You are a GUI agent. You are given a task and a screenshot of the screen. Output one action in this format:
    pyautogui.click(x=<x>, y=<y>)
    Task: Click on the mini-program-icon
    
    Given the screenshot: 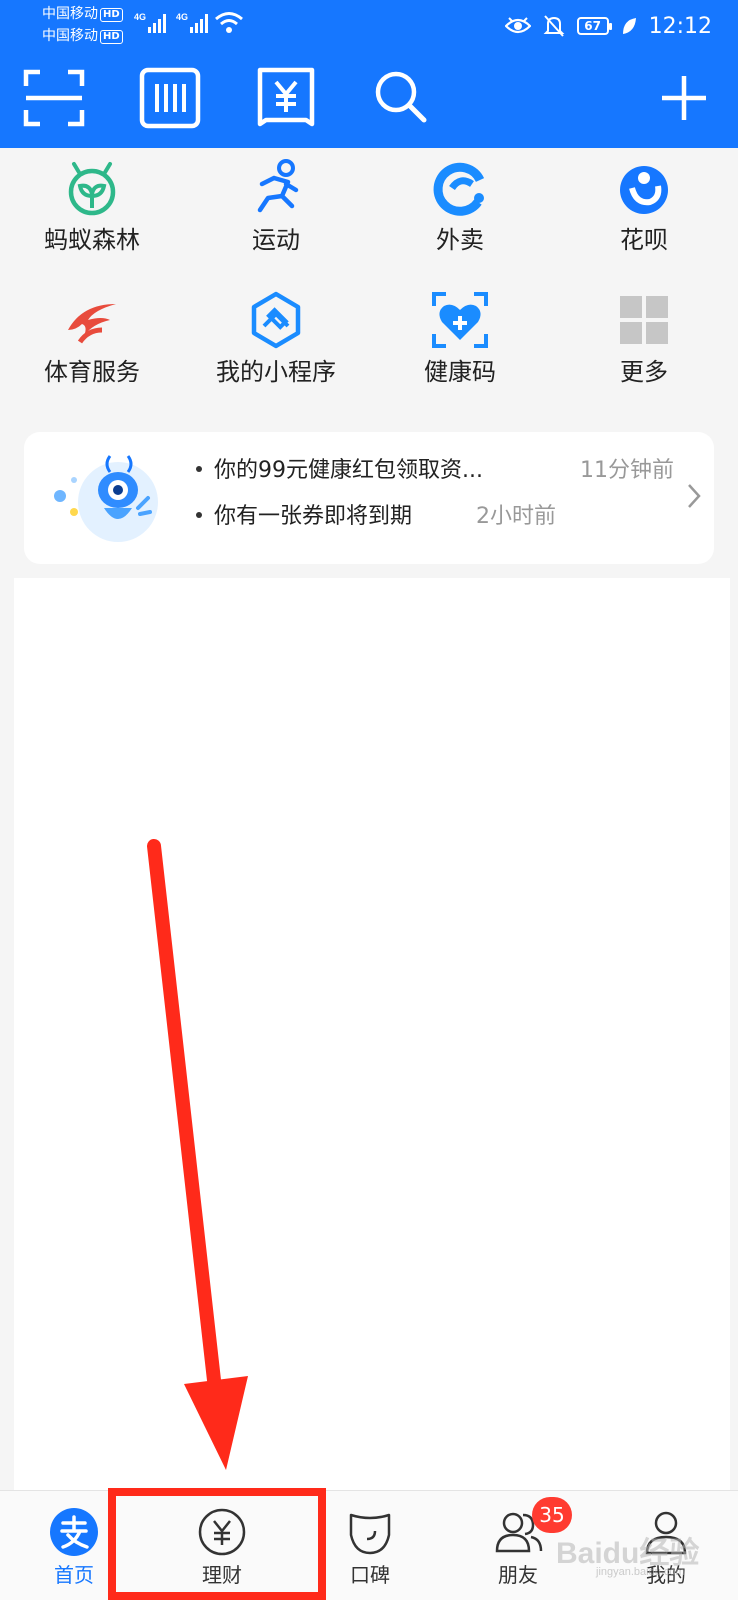 What is the action you would take?
    pyautogui.click(x=276, y=320)
    